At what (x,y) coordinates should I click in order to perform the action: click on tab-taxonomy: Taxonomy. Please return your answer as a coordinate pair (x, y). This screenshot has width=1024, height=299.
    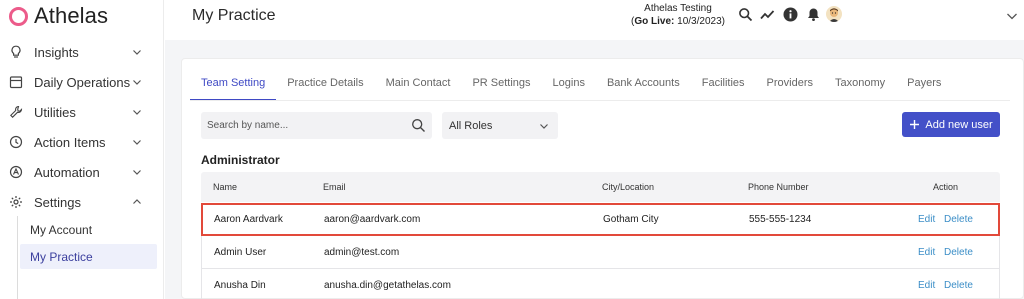
    Looking at the image, I should click on (860, 85).